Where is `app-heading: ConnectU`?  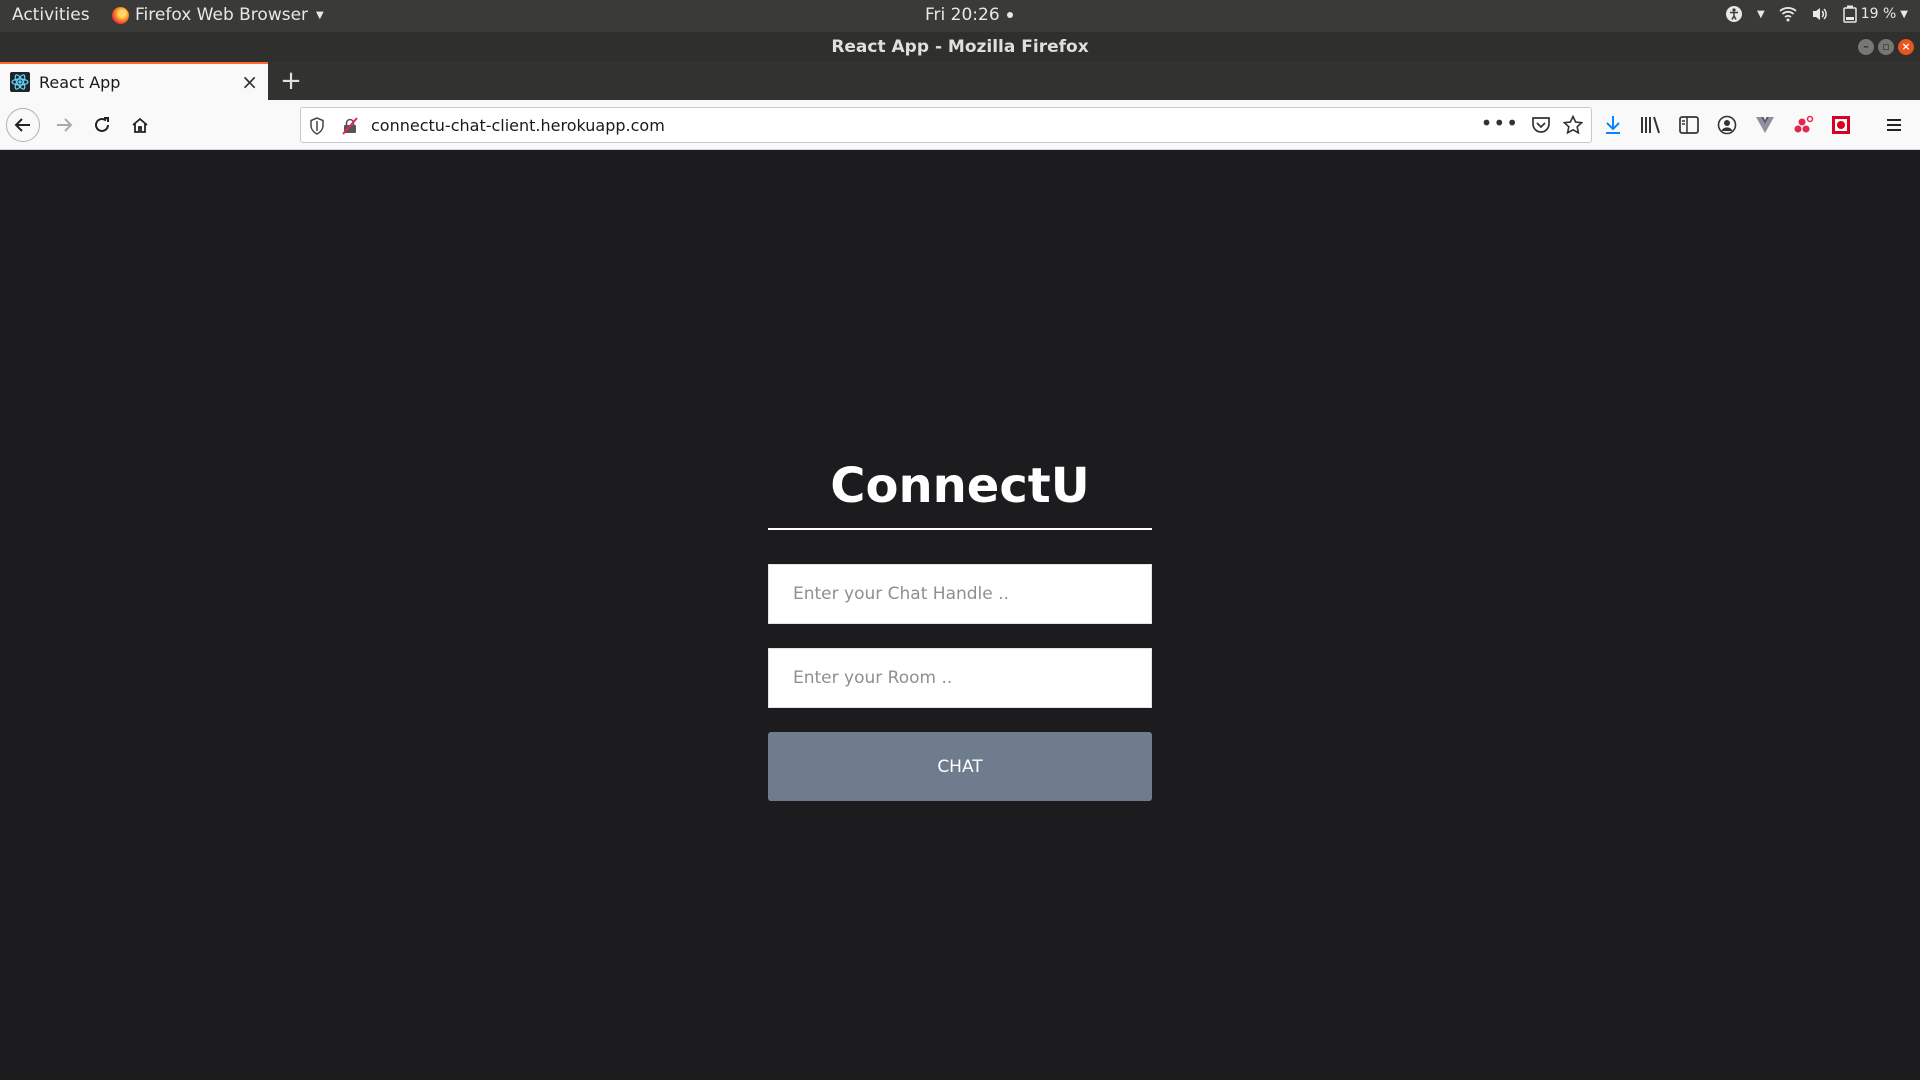 app-heading: ConnectU is located at coordinates (960, 494).